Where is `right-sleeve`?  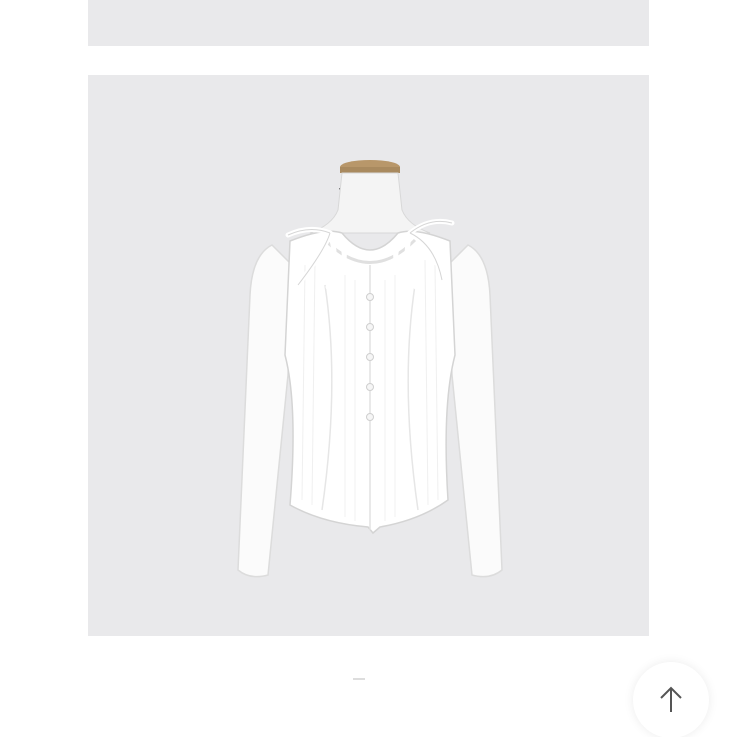
right-sleeve is located at coordinates (475, 411).